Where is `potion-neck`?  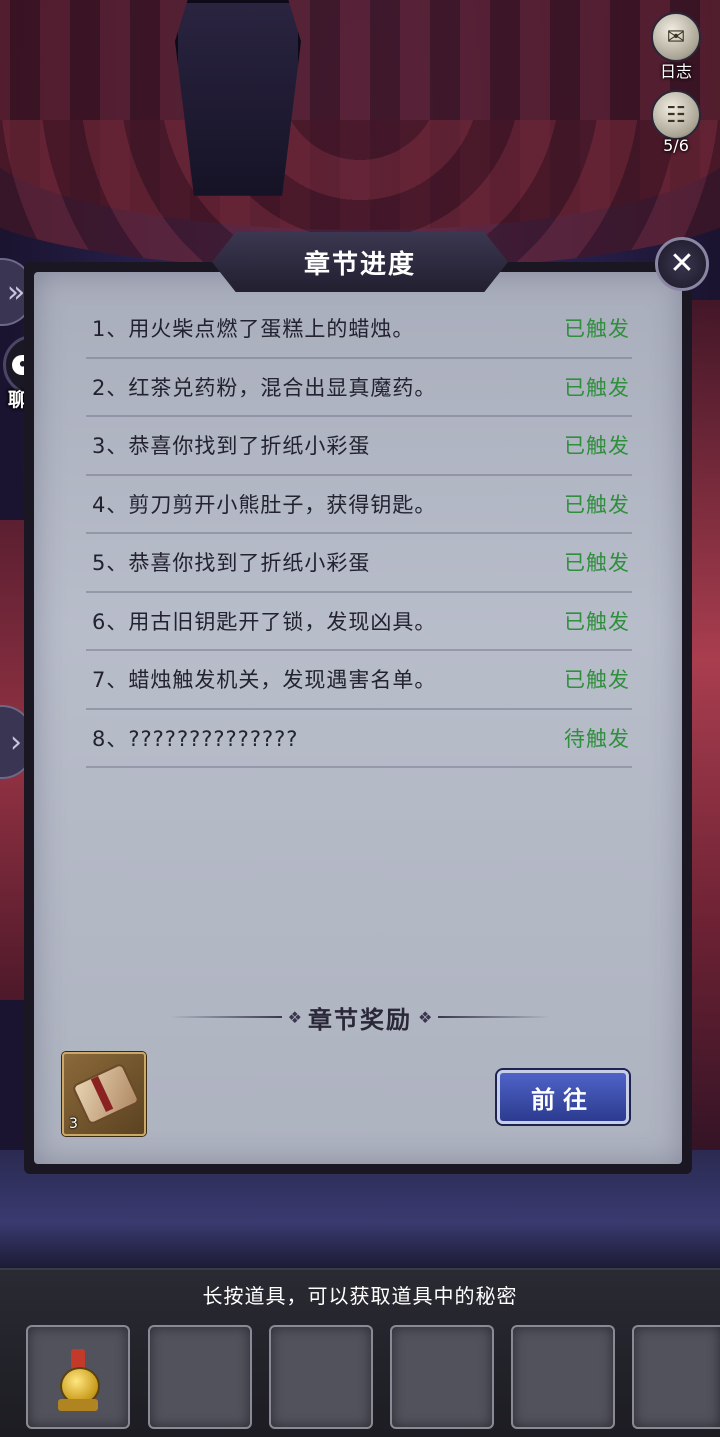
potion-neck is located at coordinates (78, 1359).